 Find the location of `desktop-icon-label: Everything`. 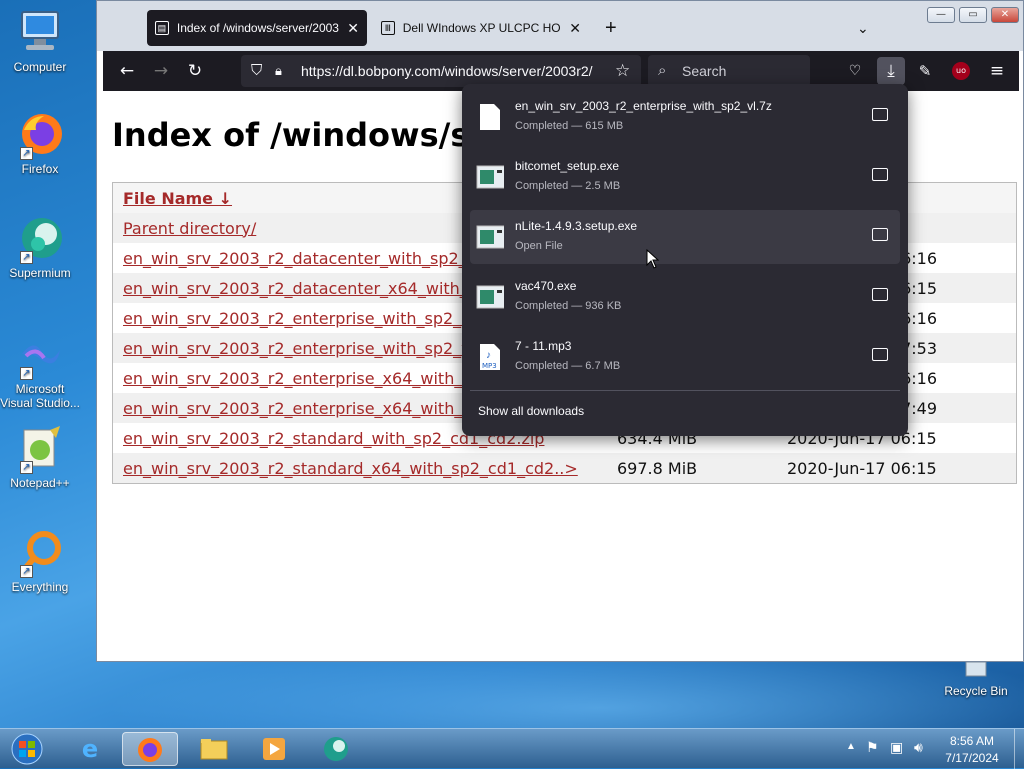

desktop-icon-label: Everything is located at coordinates (40, 587).